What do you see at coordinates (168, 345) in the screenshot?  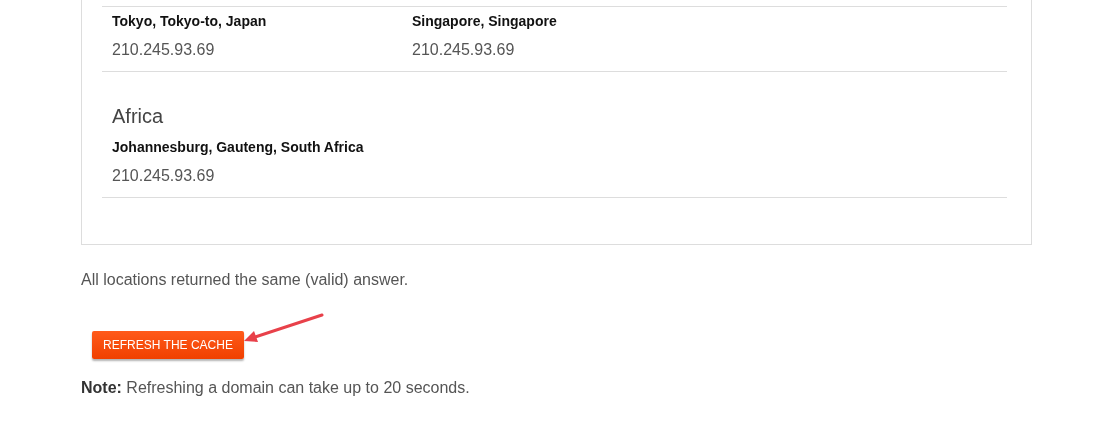 I see `refresh-button: REFRESH THE CACHE` at bounding box center [168, 345].